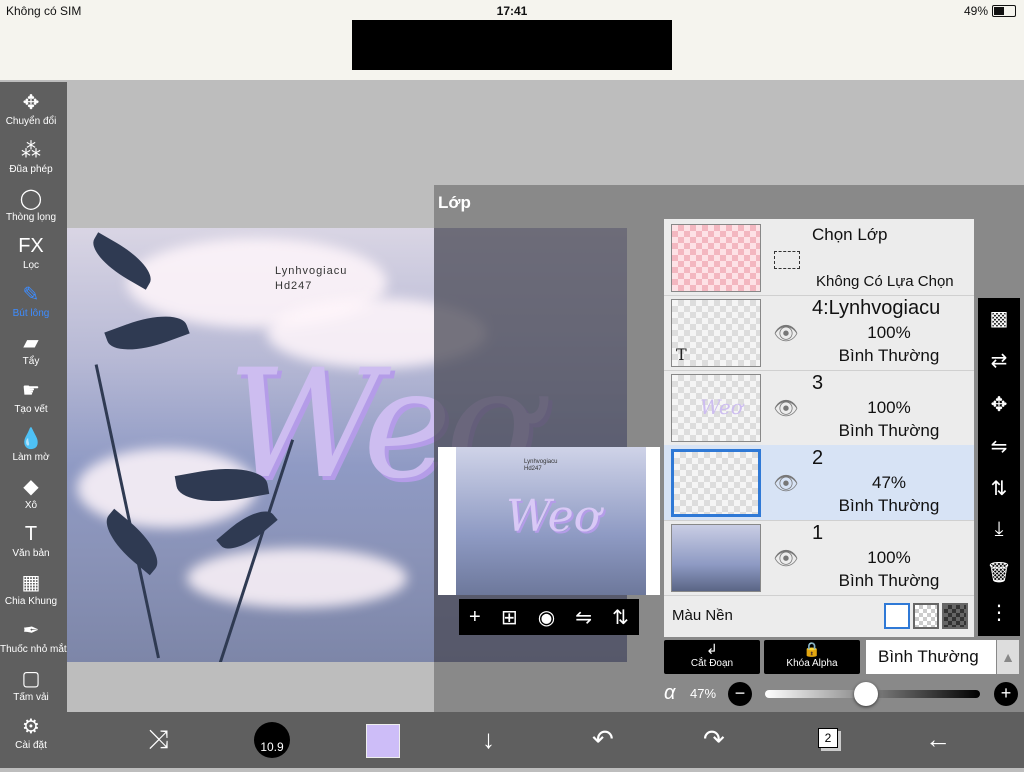  What do you see at coordinates (512, 11) in the screenshot?
I see `status-time: 17:41` at bounding box center [512, 11].